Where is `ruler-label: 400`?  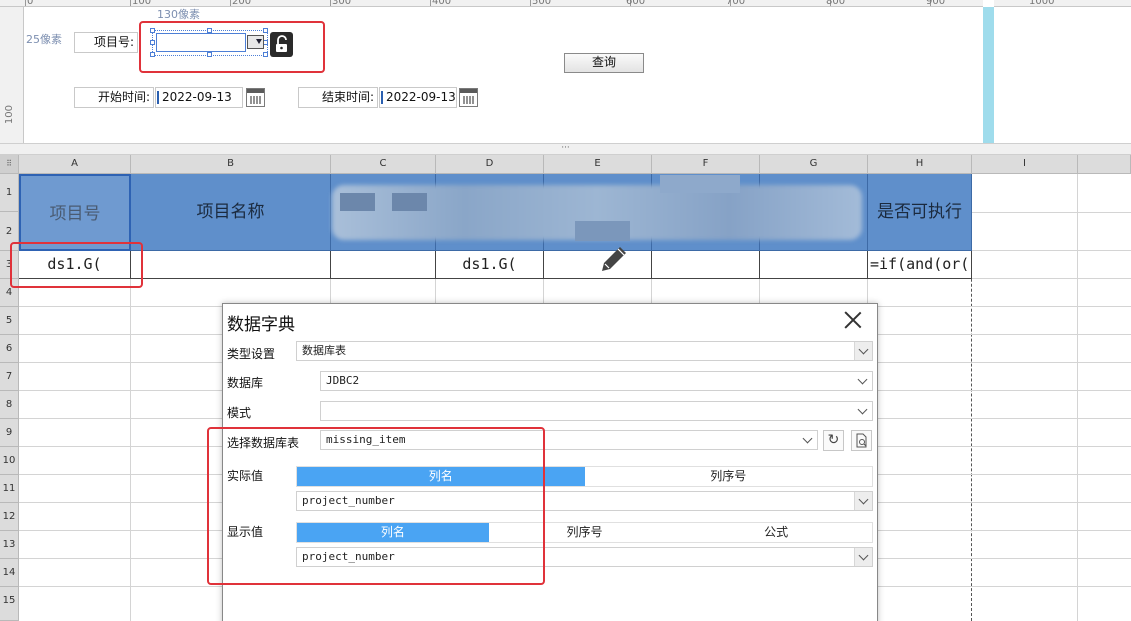
ruler-label: 400 is located at coordinates (442, 3).